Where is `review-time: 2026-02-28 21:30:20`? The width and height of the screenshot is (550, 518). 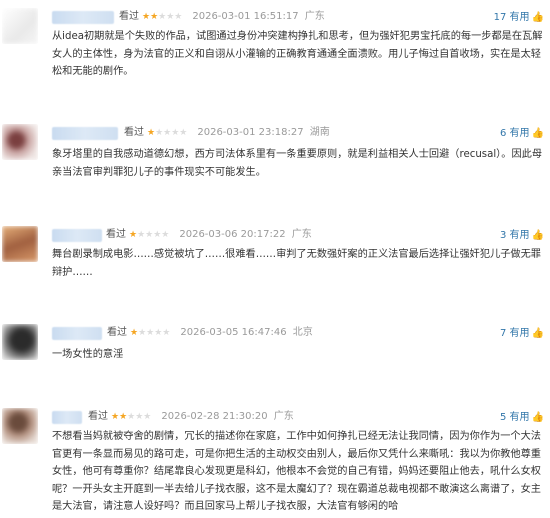 review-time: 2026-02-28 21:30:20 is located at coordinates (214, 416).